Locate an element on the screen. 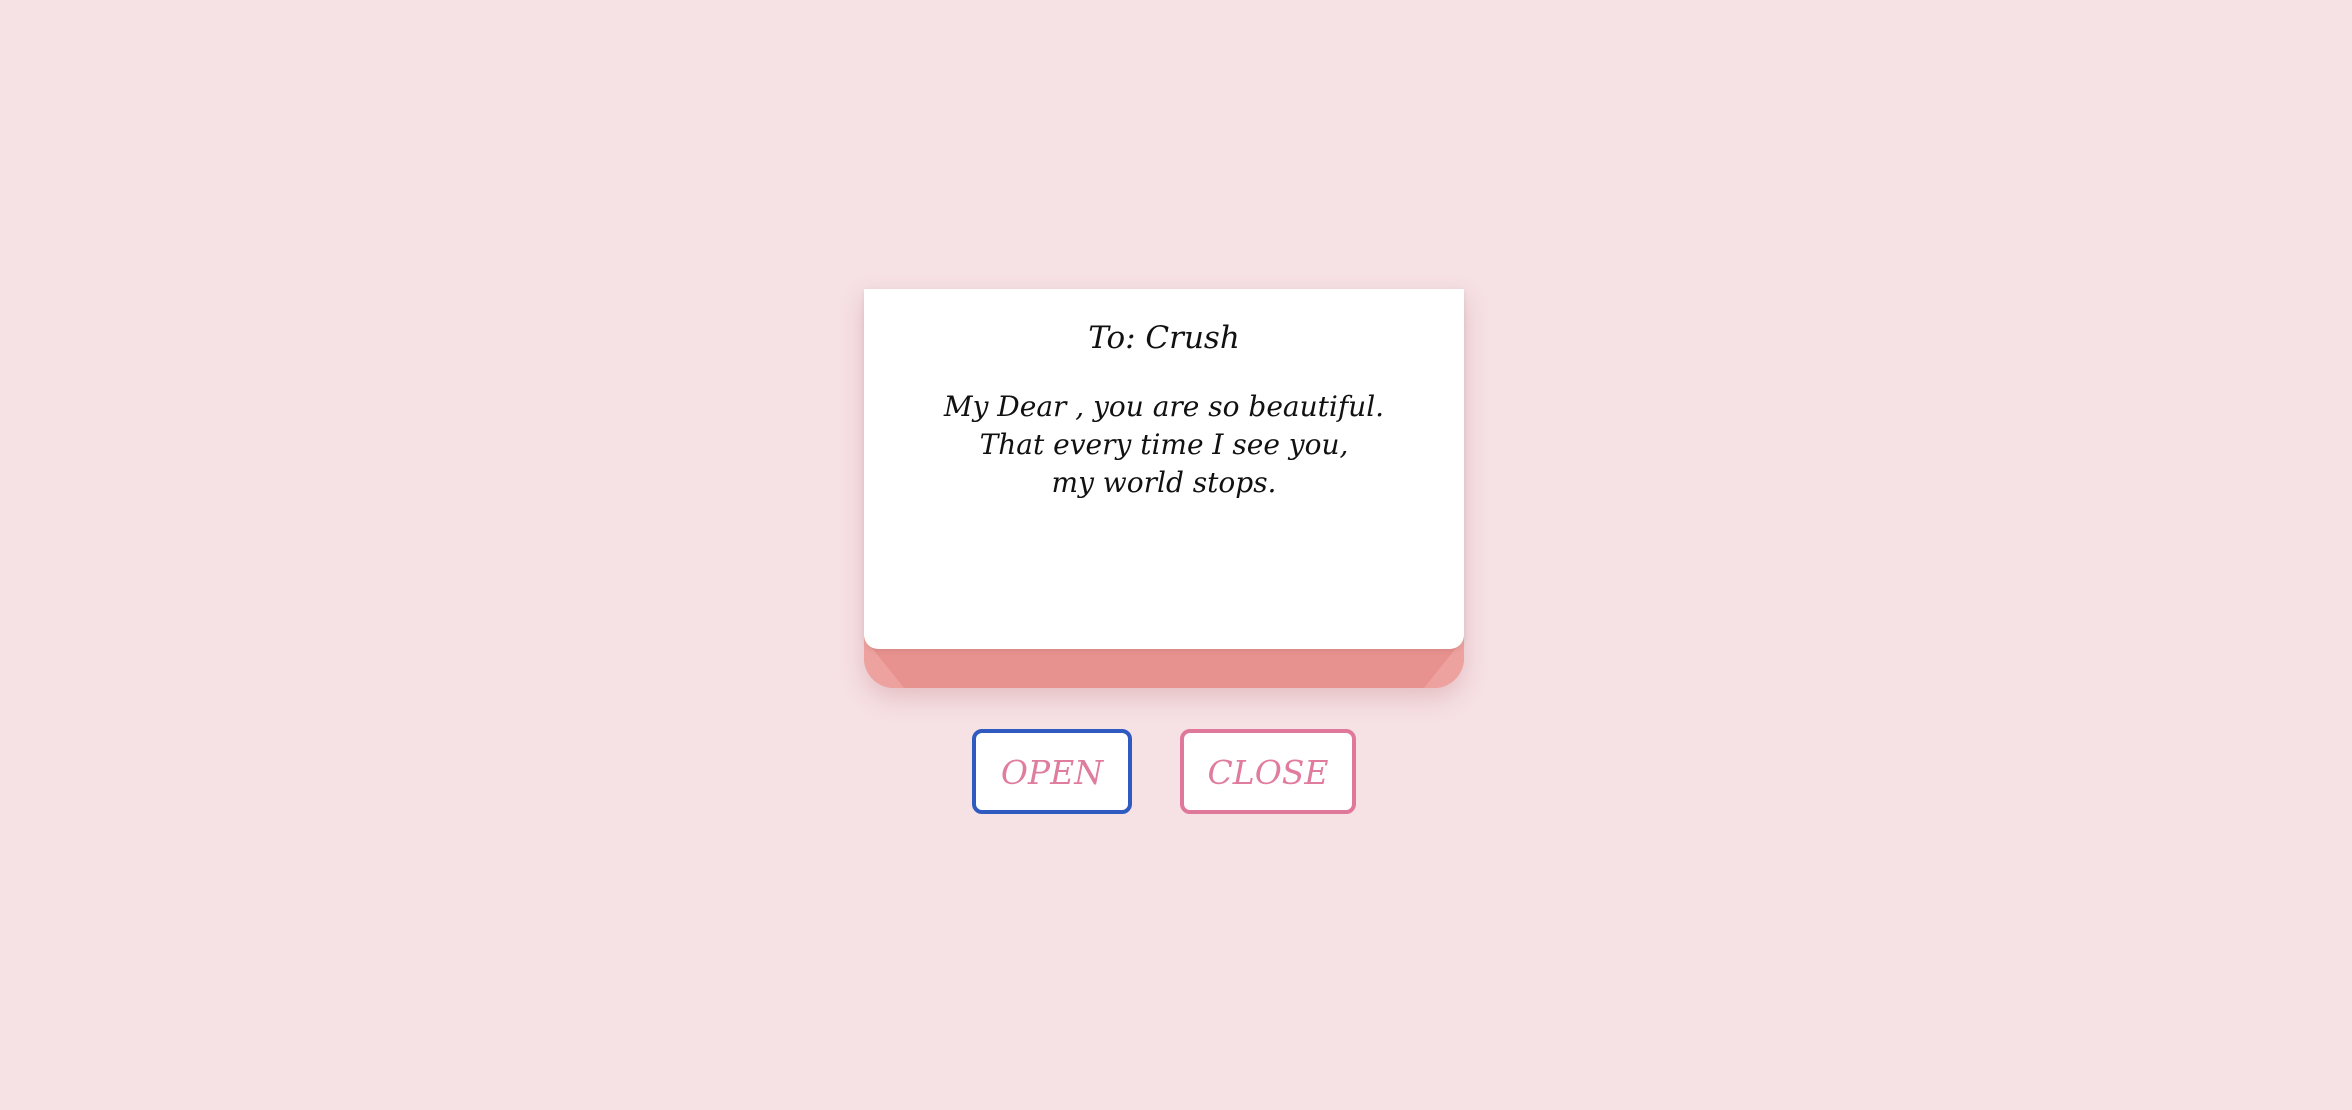  letter-line: That every time I see you, is located at coordinates (1164, 444).